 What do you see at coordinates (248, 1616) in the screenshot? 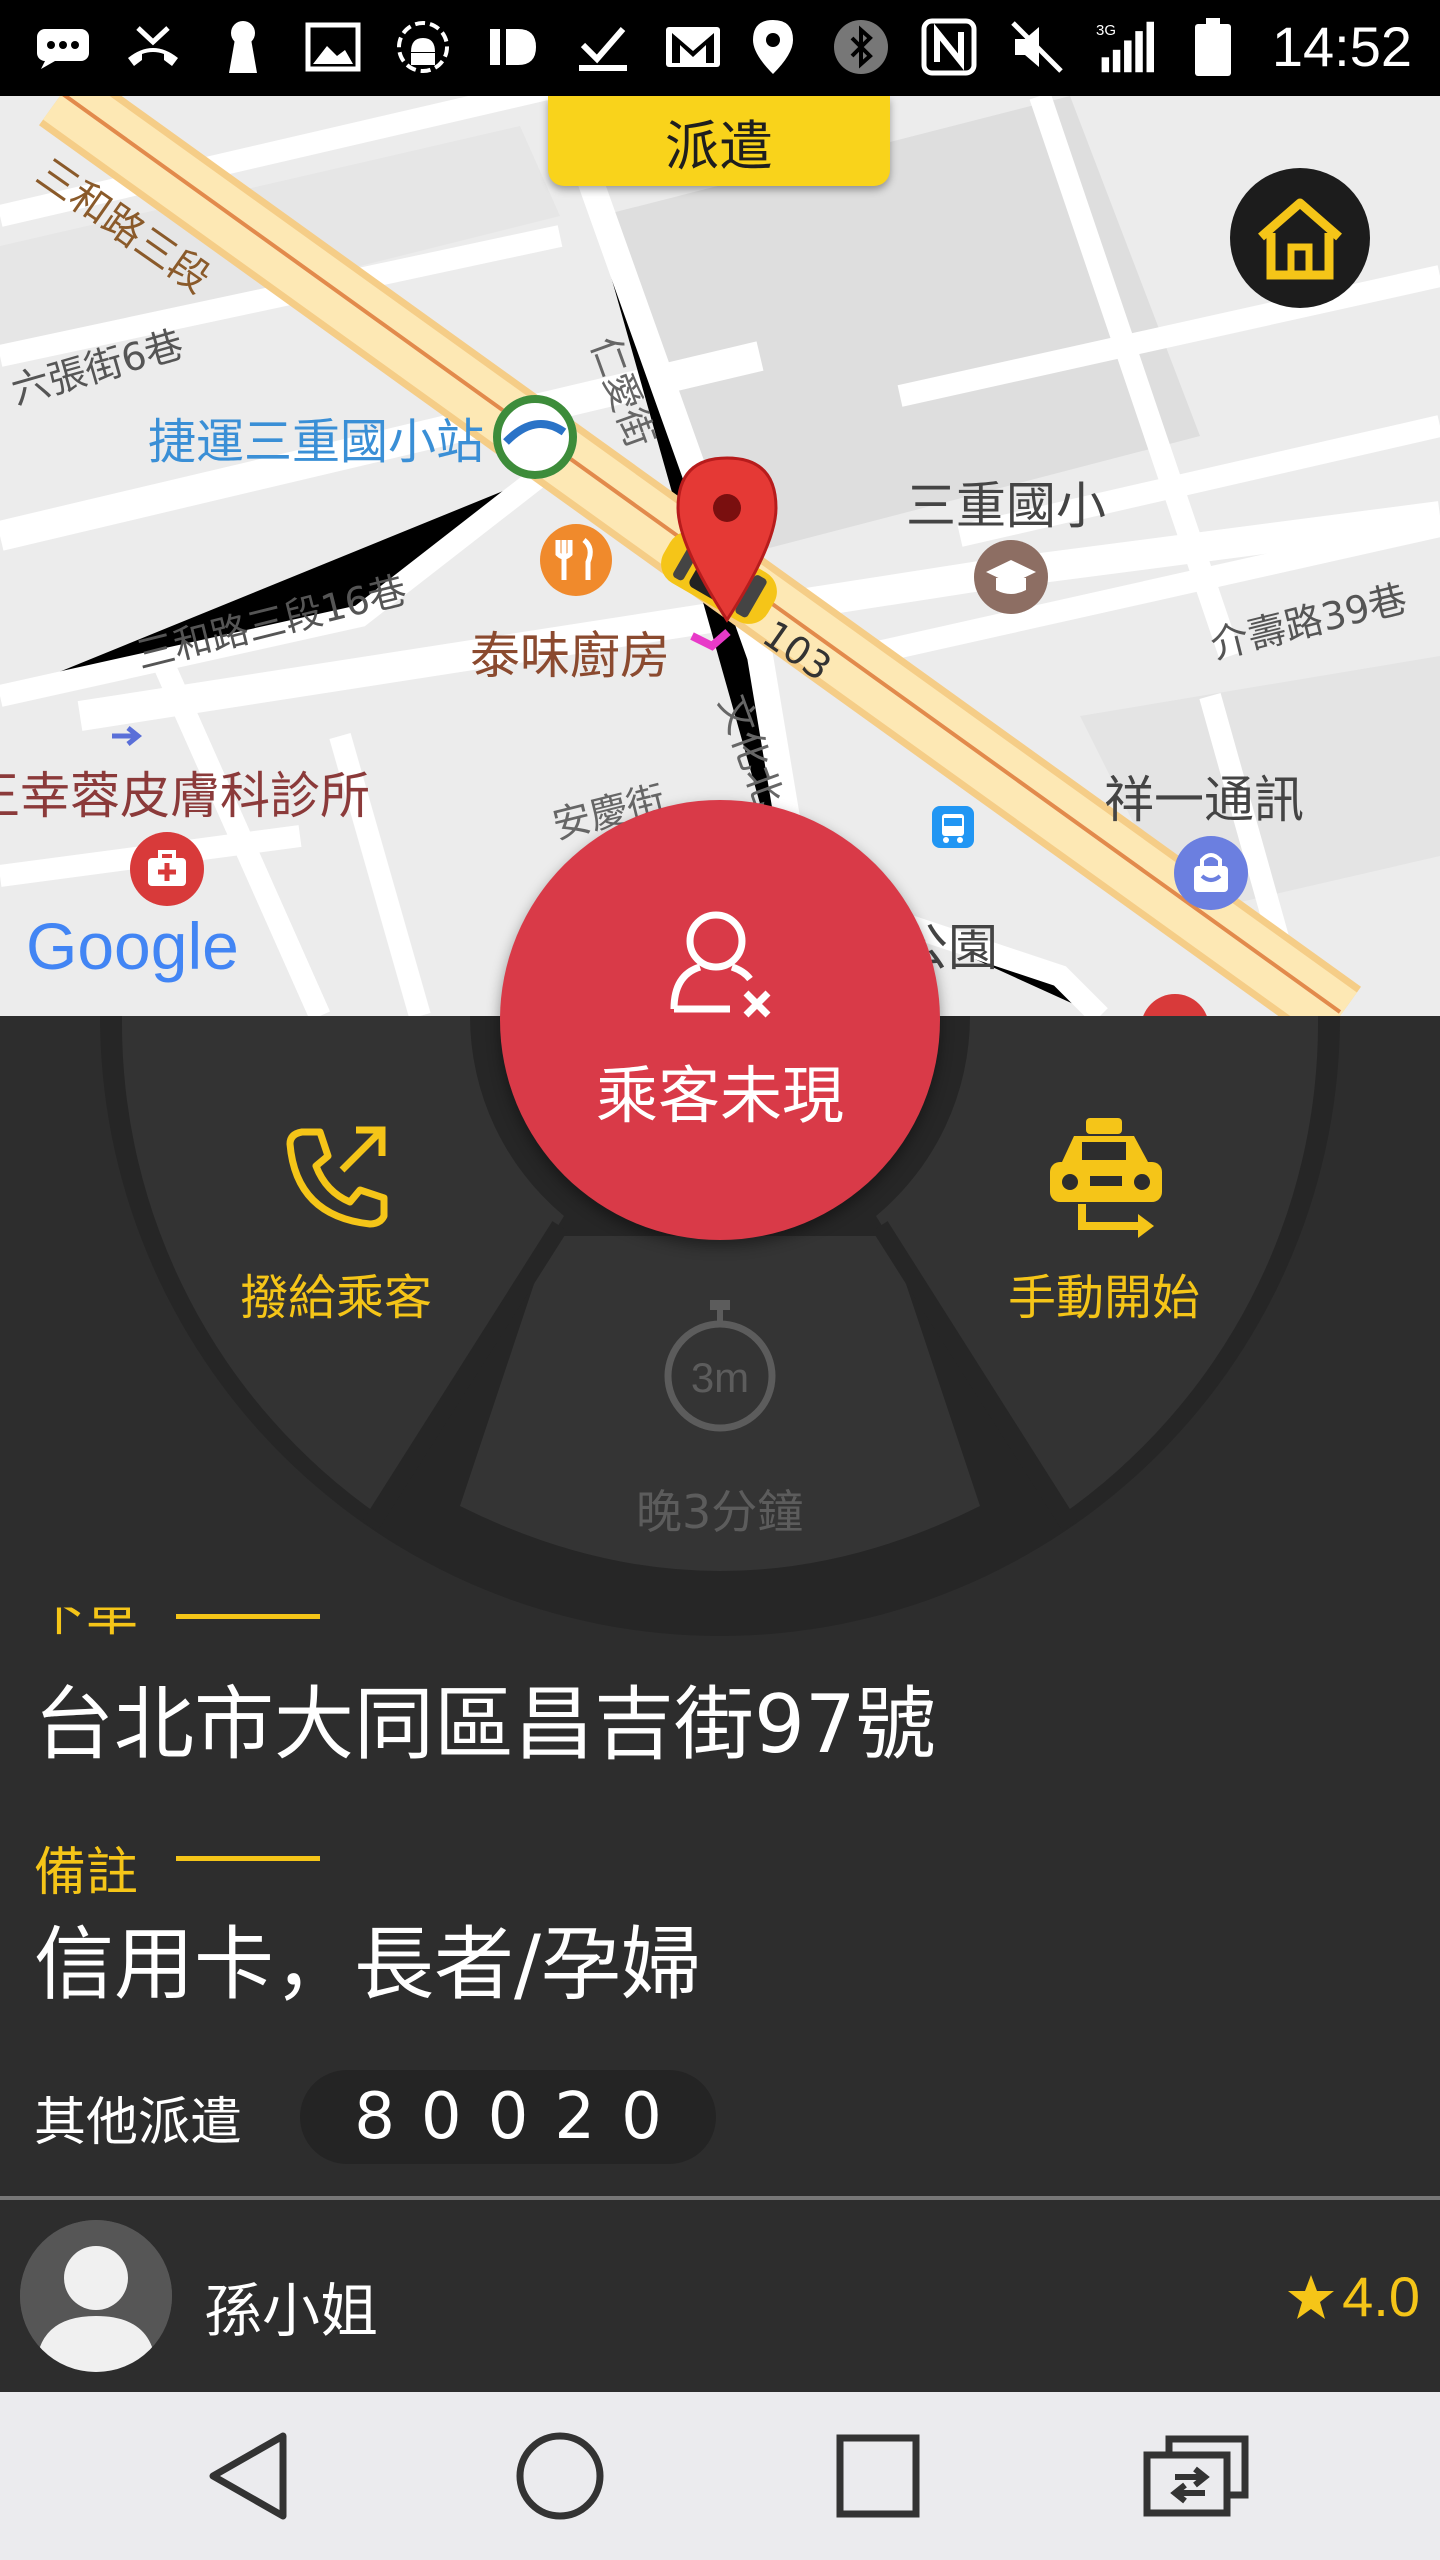
I see `dropoff-underline` at bounding box center [248, 1616].